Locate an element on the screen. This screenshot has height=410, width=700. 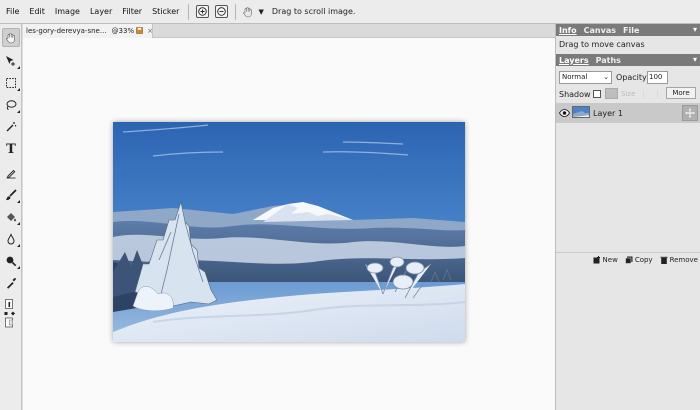
opacity-label: Opacity is located at coordinates (631, 77).